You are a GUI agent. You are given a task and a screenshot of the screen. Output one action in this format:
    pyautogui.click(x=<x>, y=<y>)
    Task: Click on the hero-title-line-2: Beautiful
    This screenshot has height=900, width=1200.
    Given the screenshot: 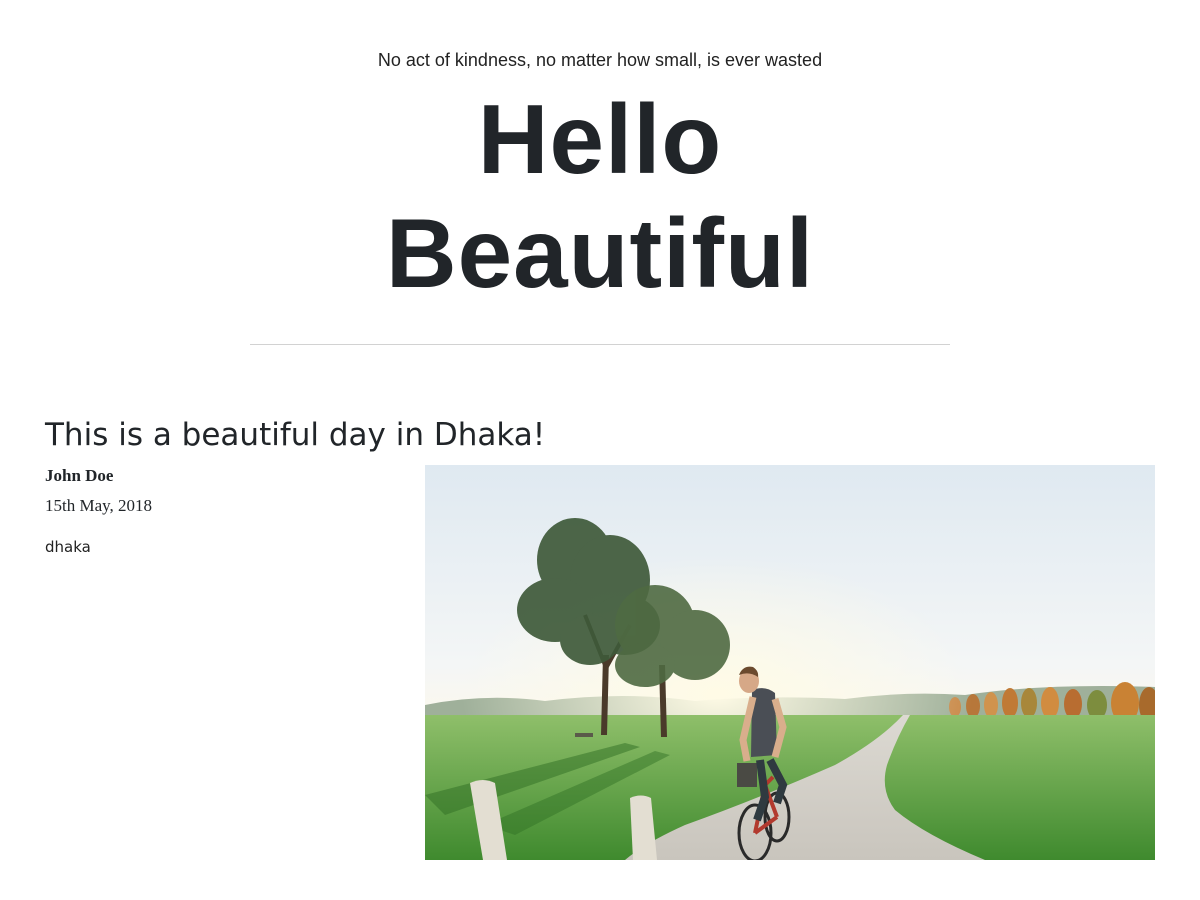 What is the action you would take?
    pyautogui.click(x=600, y=253)
    